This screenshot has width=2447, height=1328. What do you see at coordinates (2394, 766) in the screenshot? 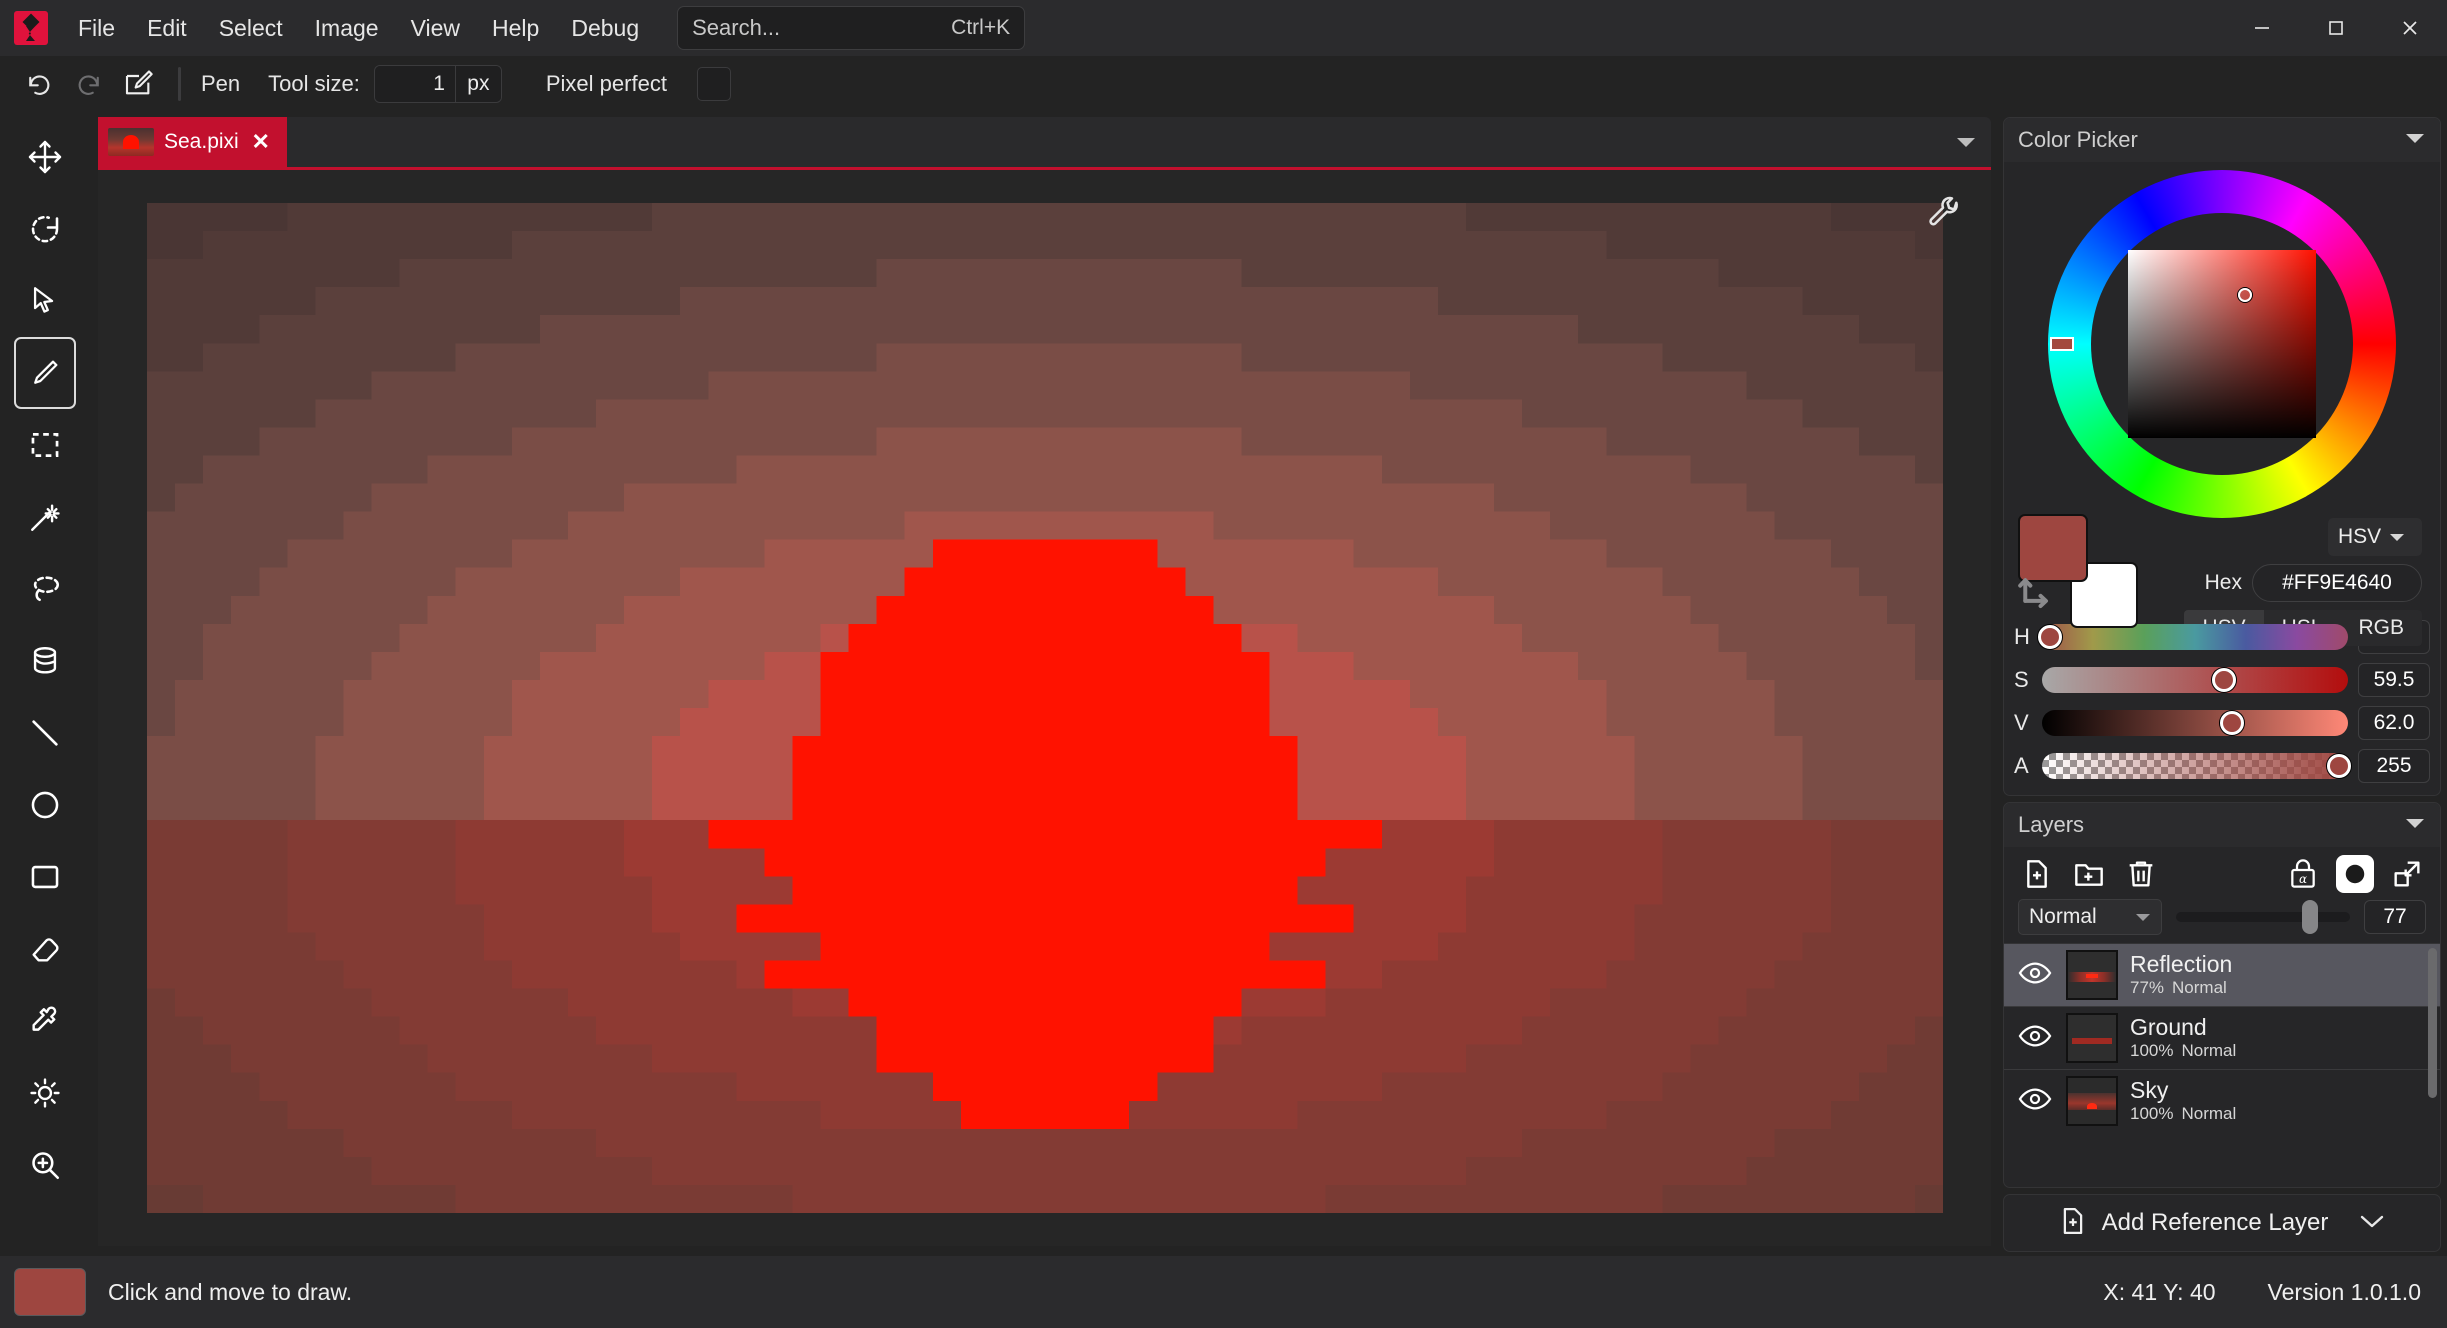
I see `alpha-value-input: 255` at bounding box center [2394, 766].